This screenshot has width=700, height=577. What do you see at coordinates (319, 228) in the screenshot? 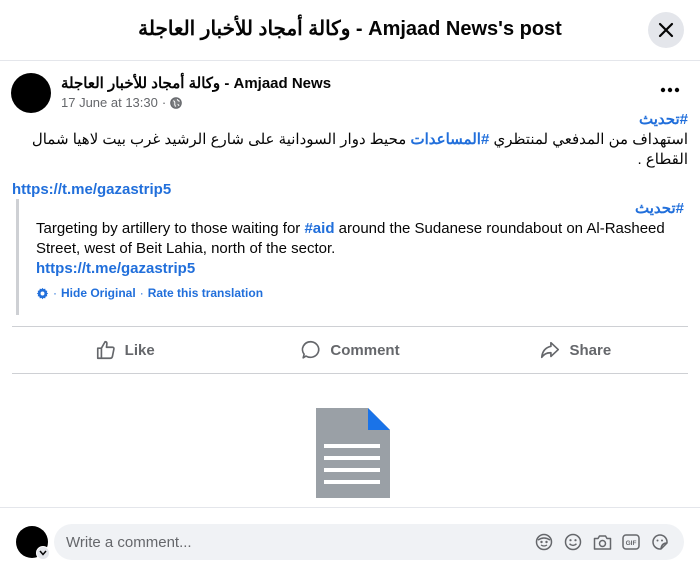
I see `hashtag-aid-link: #aid` at bounding box center [319, 228].